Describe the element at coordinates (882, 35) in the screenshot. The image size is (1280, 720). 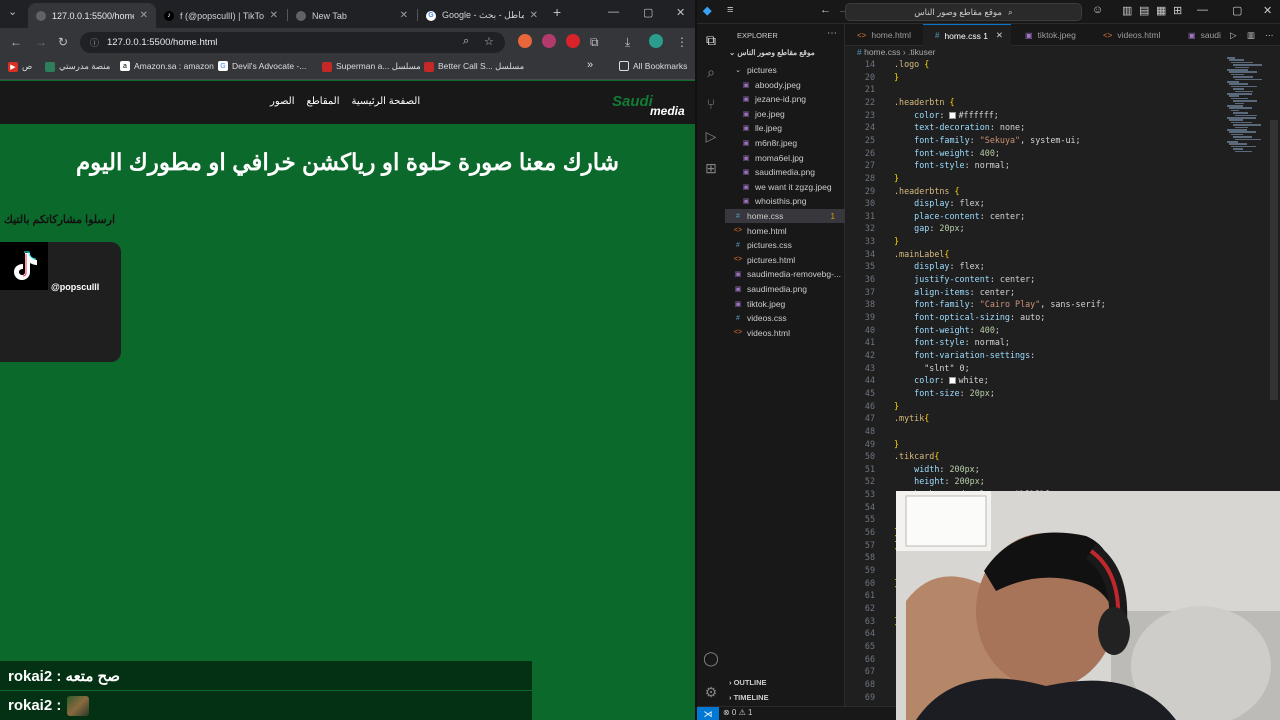
I see `tab-home-html: <> home.html` at that location.